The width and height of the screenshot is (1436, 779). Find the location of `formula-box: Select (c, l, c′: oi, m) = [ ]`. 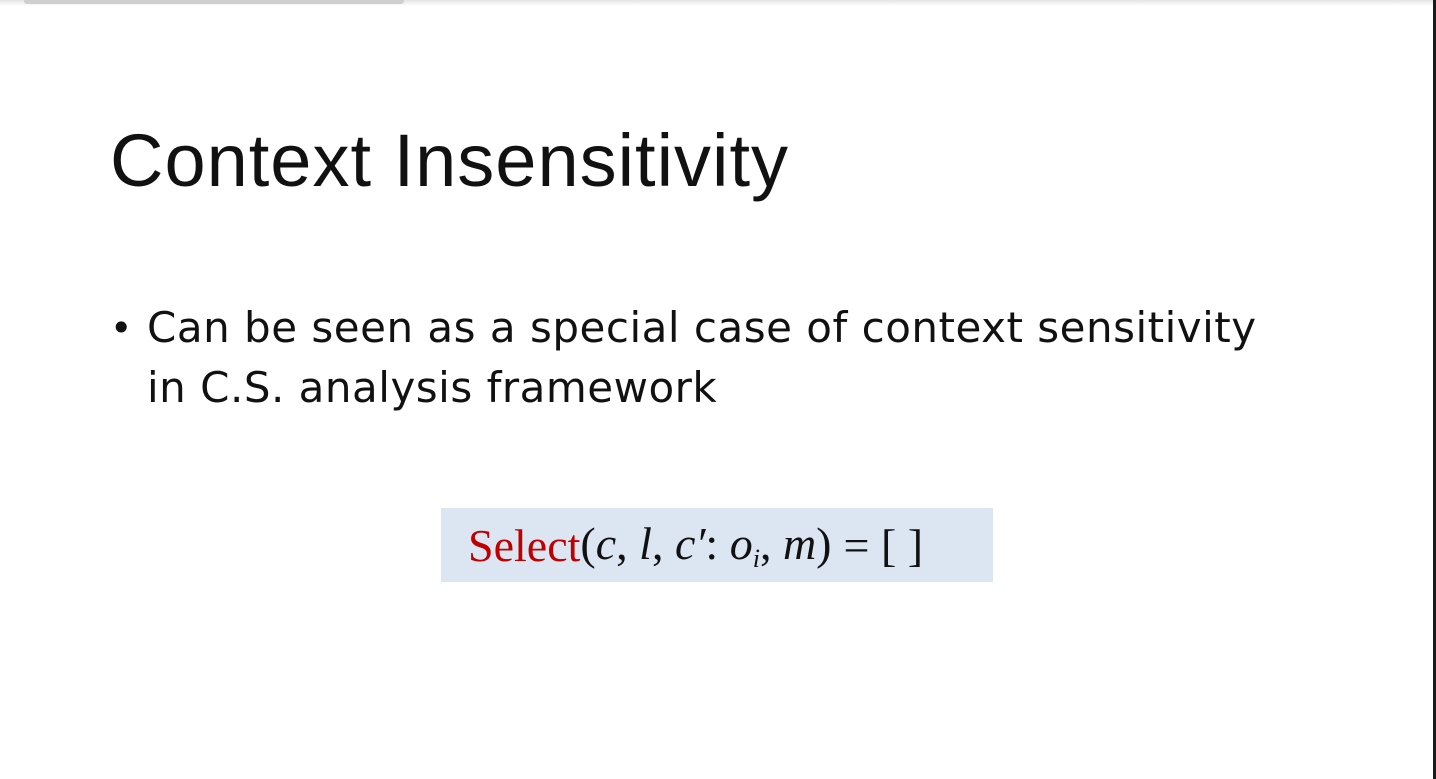

formula-box: Select (c, l, c′: oi, m) = [ ] is located at coordinates (717, 545).